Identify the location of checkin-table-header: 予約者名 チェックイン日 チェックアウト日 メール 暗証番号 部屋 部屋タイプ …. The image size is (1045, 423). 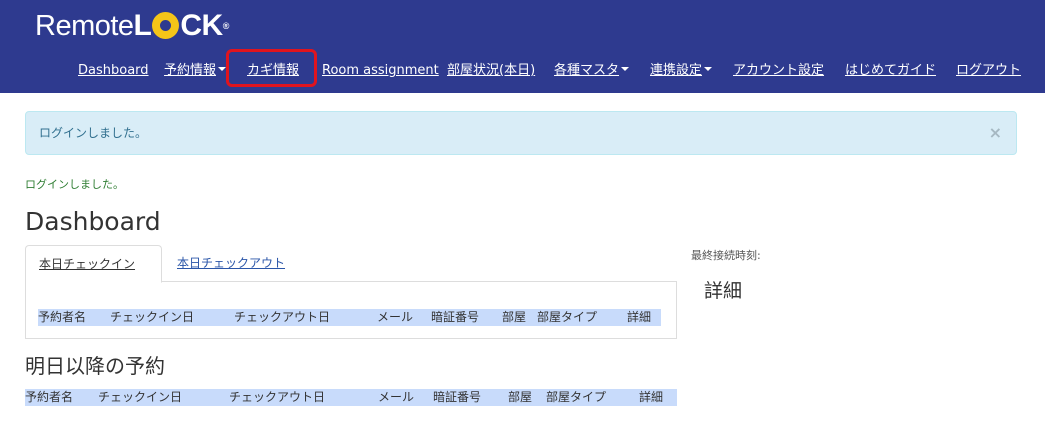
(349, 317).